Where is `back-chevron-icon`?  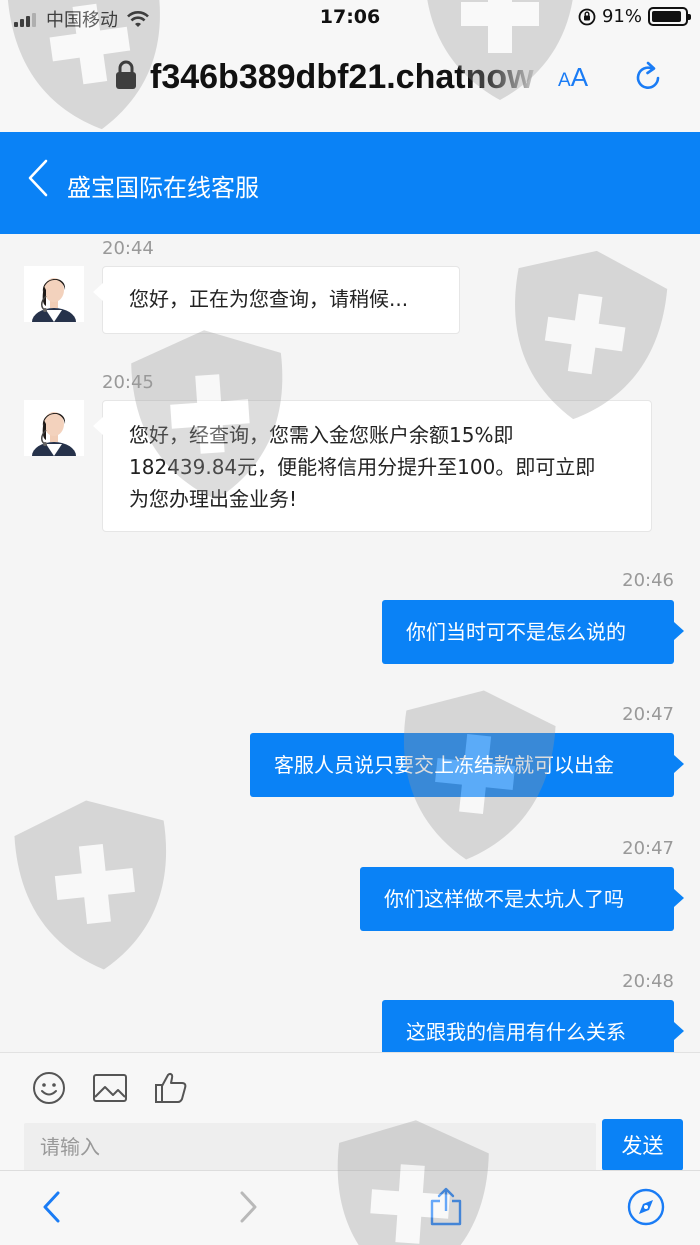 back-chevron-icon is located at coordinates (38, 178).